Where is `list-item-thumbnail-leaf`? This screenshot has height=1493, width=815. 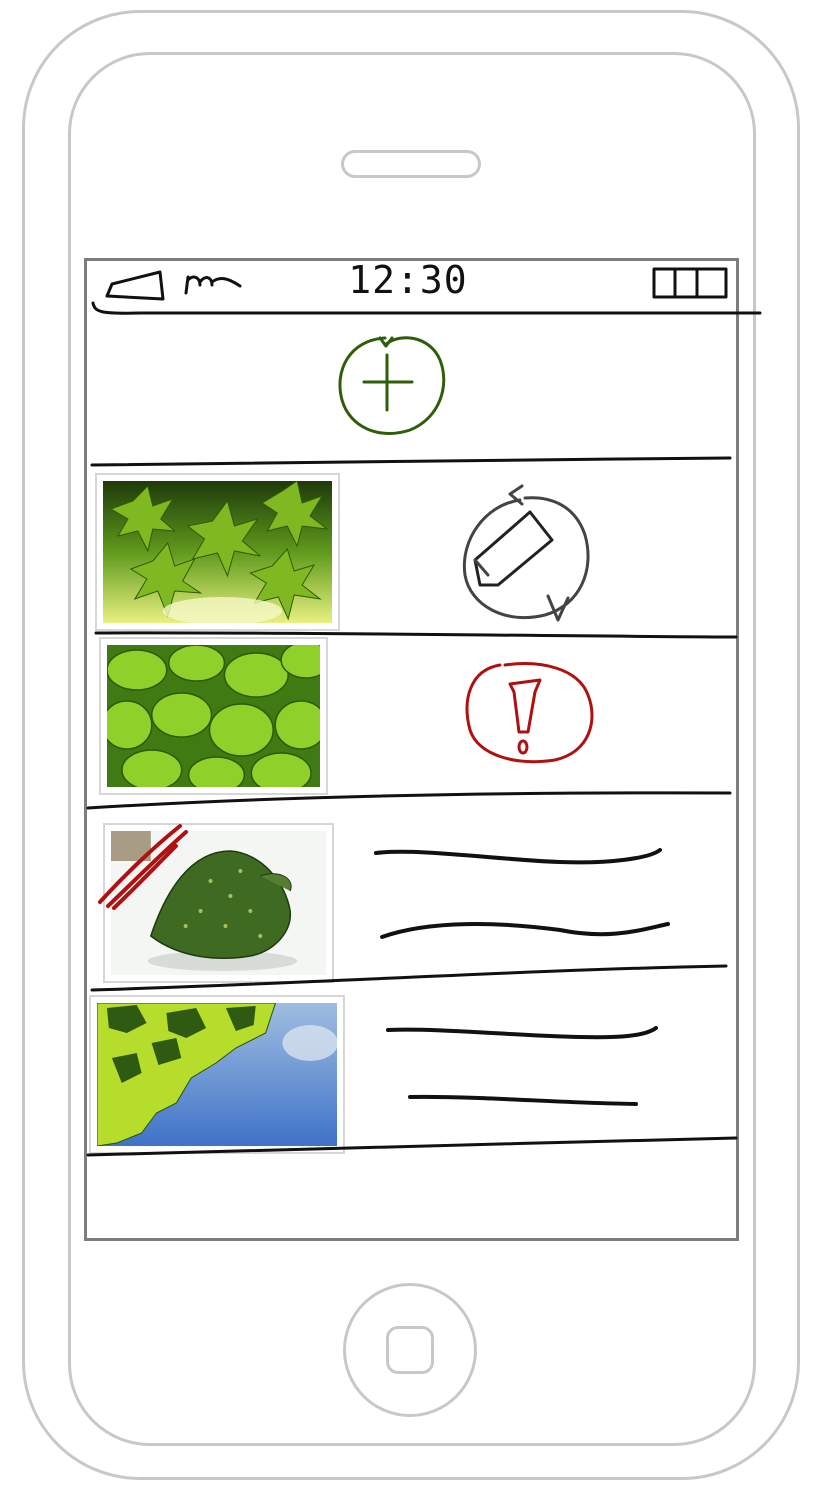 list-item-thumbnail-leaf is located at coordinates (218, 903).